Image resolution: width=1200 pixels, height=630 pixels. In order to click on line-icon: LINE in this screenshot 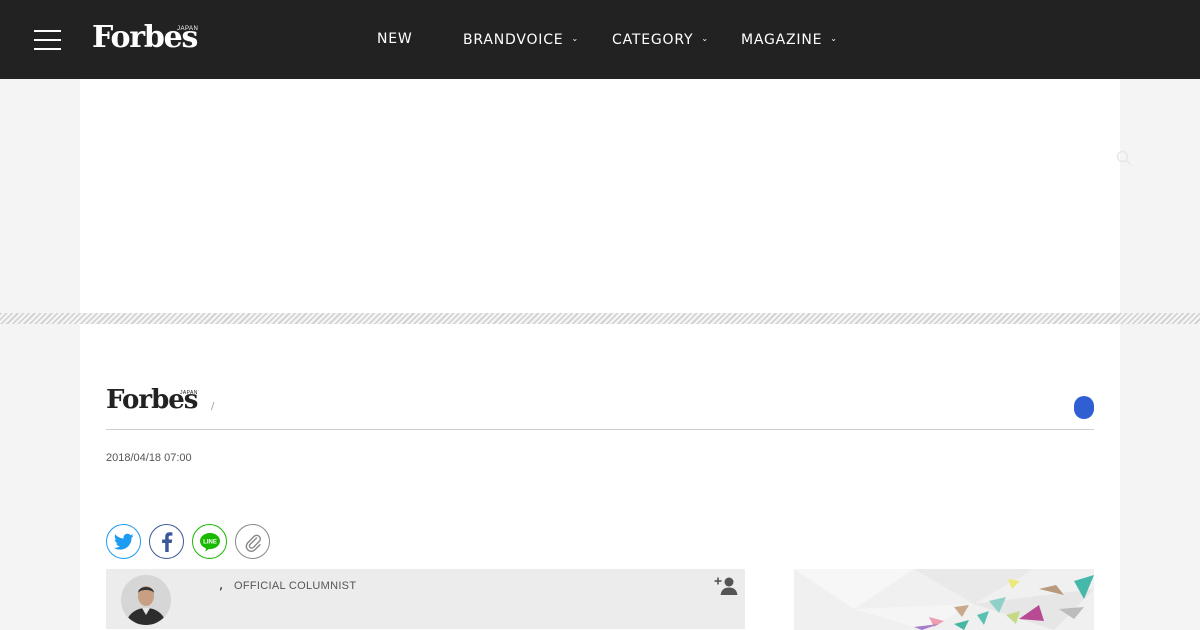, I will do `click(209, 541)`.